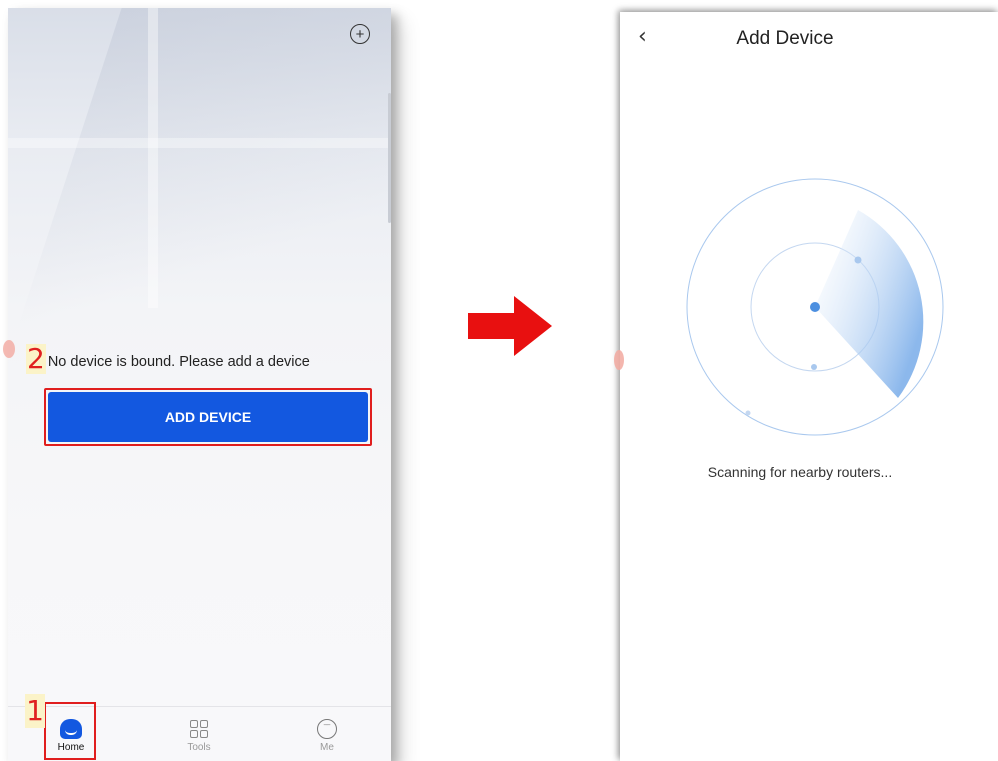 The height and width of the screenshot is (761, 998). What do you see at coordinates (389, 158) in the screenshot?
I see `scrollbar` at bounding box center [389, 158].